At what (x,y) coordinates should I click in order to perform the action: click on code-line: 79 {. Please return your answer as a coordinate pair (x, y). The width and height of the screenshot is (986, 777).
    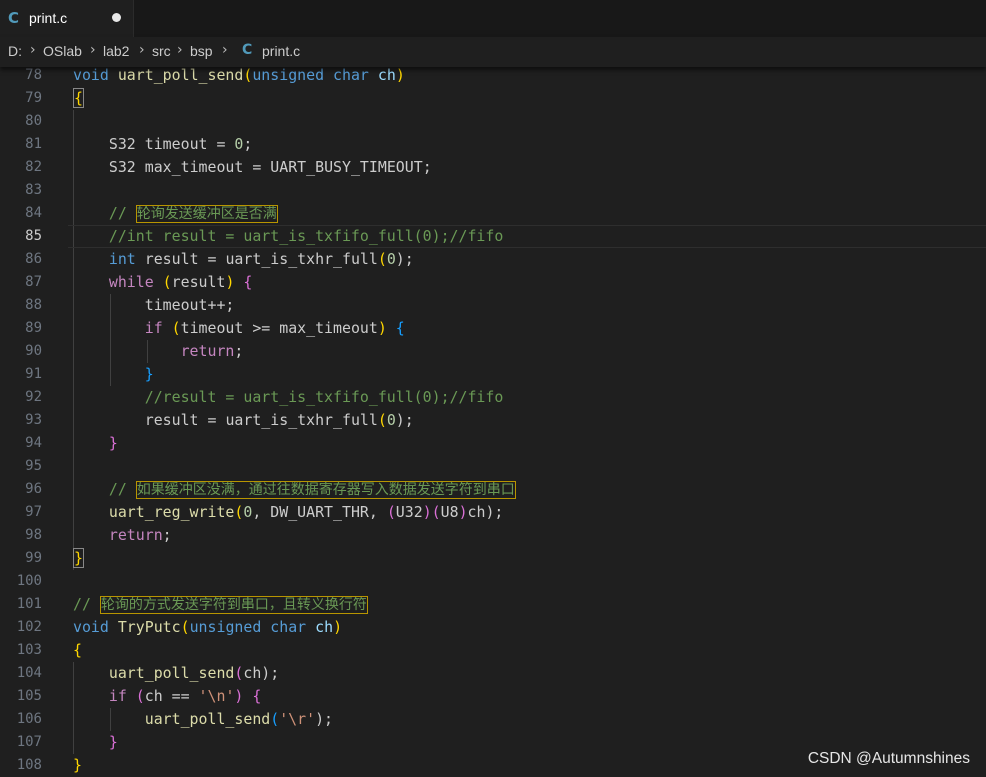
    Looking at the image, I should click on (493, 98).